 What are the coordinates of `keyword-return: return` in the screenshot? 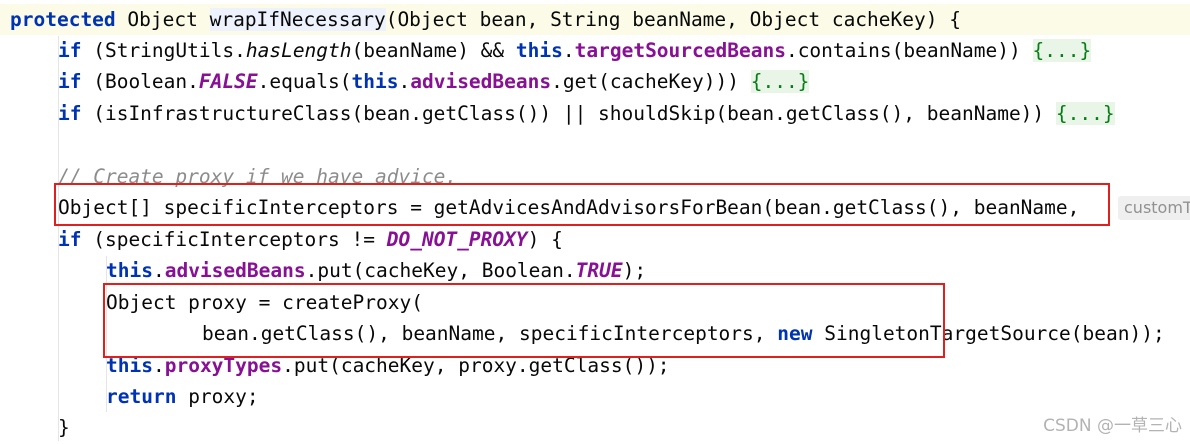 It's located at (141, 396).